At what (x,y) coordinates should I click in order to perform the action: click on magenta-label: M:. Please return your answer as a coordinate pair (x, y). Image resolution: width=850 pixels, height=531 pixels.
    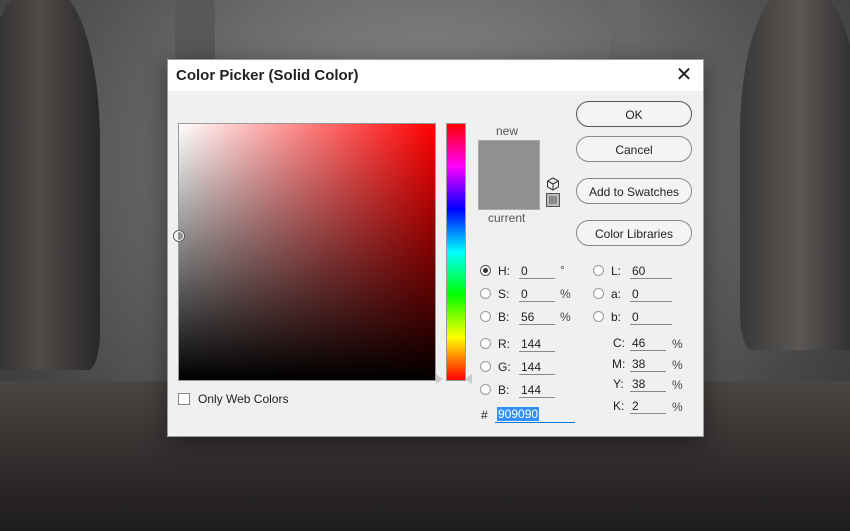
    Looking at the image, I should click on (619, 364).